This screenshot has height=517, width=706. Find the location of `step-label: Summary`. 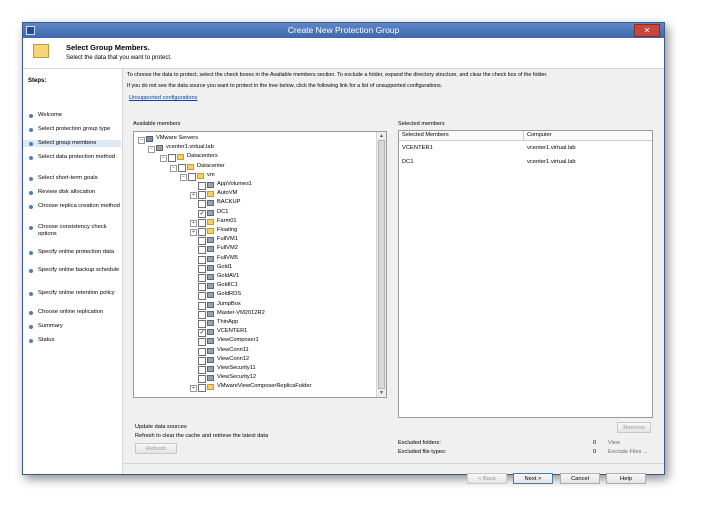

step-label: Summary is located at coordinates (50, 326).